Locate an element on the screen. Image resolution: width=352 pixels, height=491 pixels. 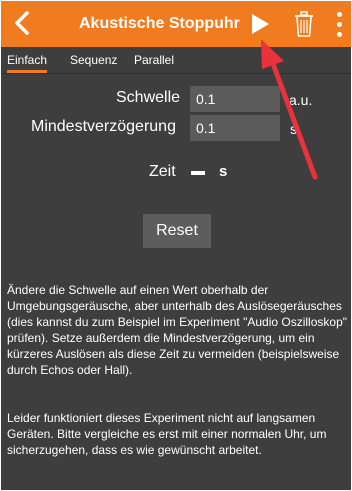
time-unit: s is located at coordinates (223, 171).